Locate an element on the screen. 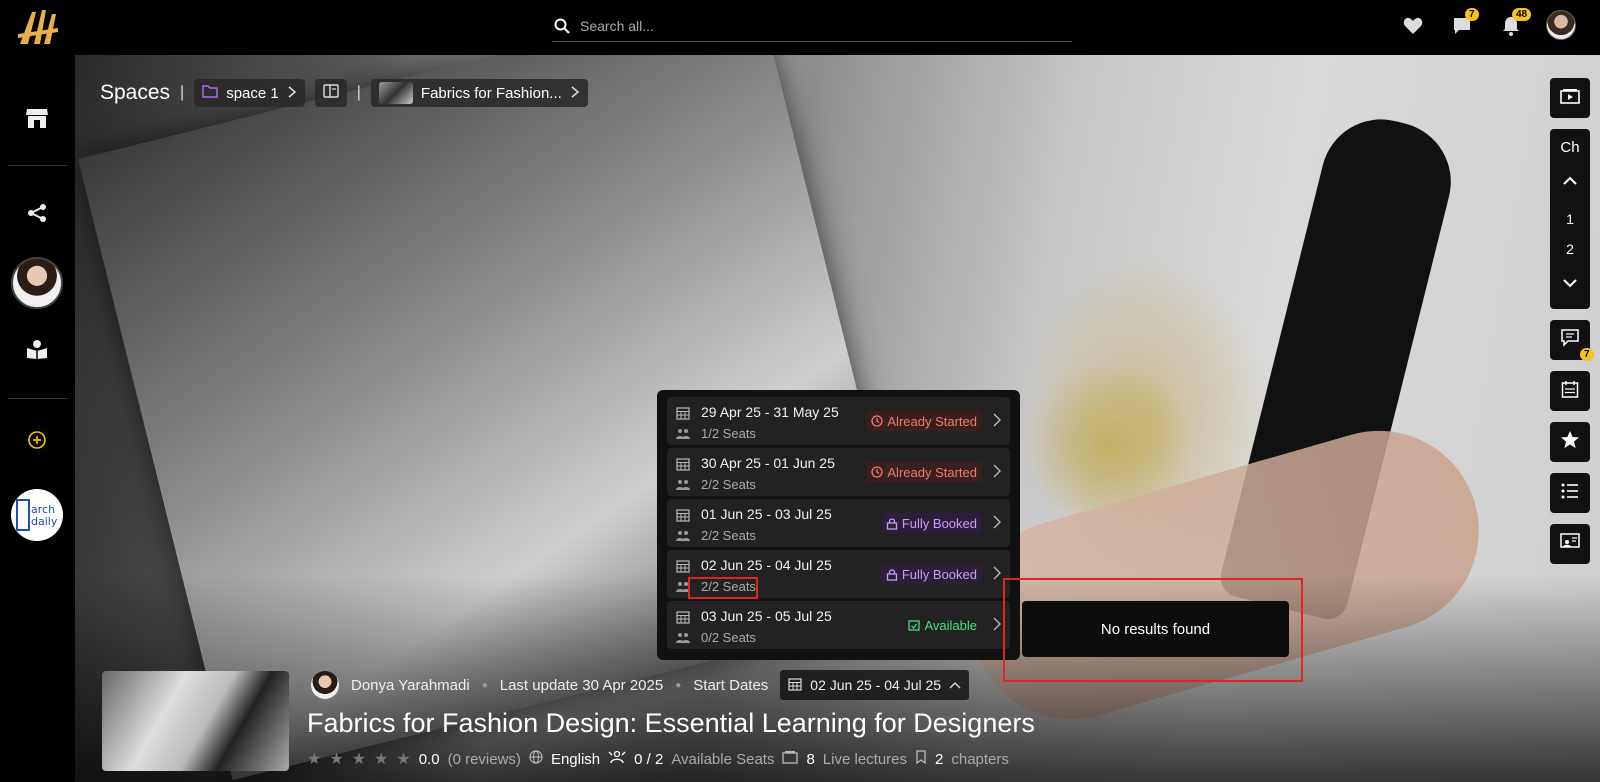  chapter-item: 1 is located at coordinates (1570, 219).